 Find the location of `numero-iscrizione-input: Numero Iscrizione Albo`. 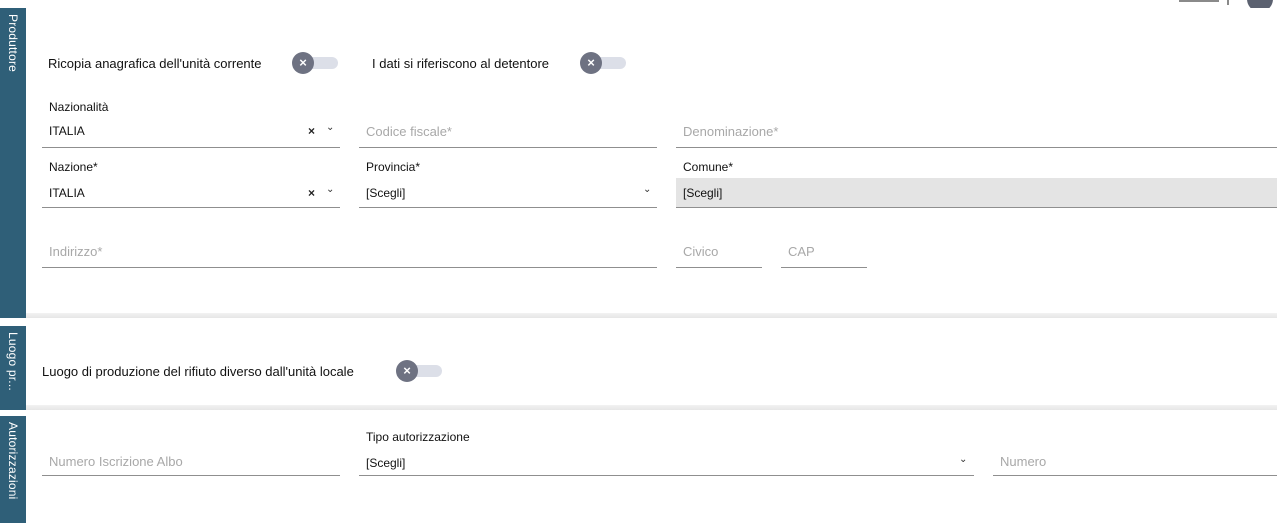

numero-iscrizione-input: Numero Iscrizione Albo is located at coordinates (191, 459).